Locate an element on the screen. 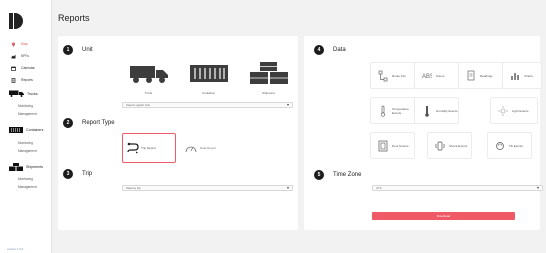 The width and height of the screenshot is (546, 253). thermometer-icon is located at coordinates (383, 111).